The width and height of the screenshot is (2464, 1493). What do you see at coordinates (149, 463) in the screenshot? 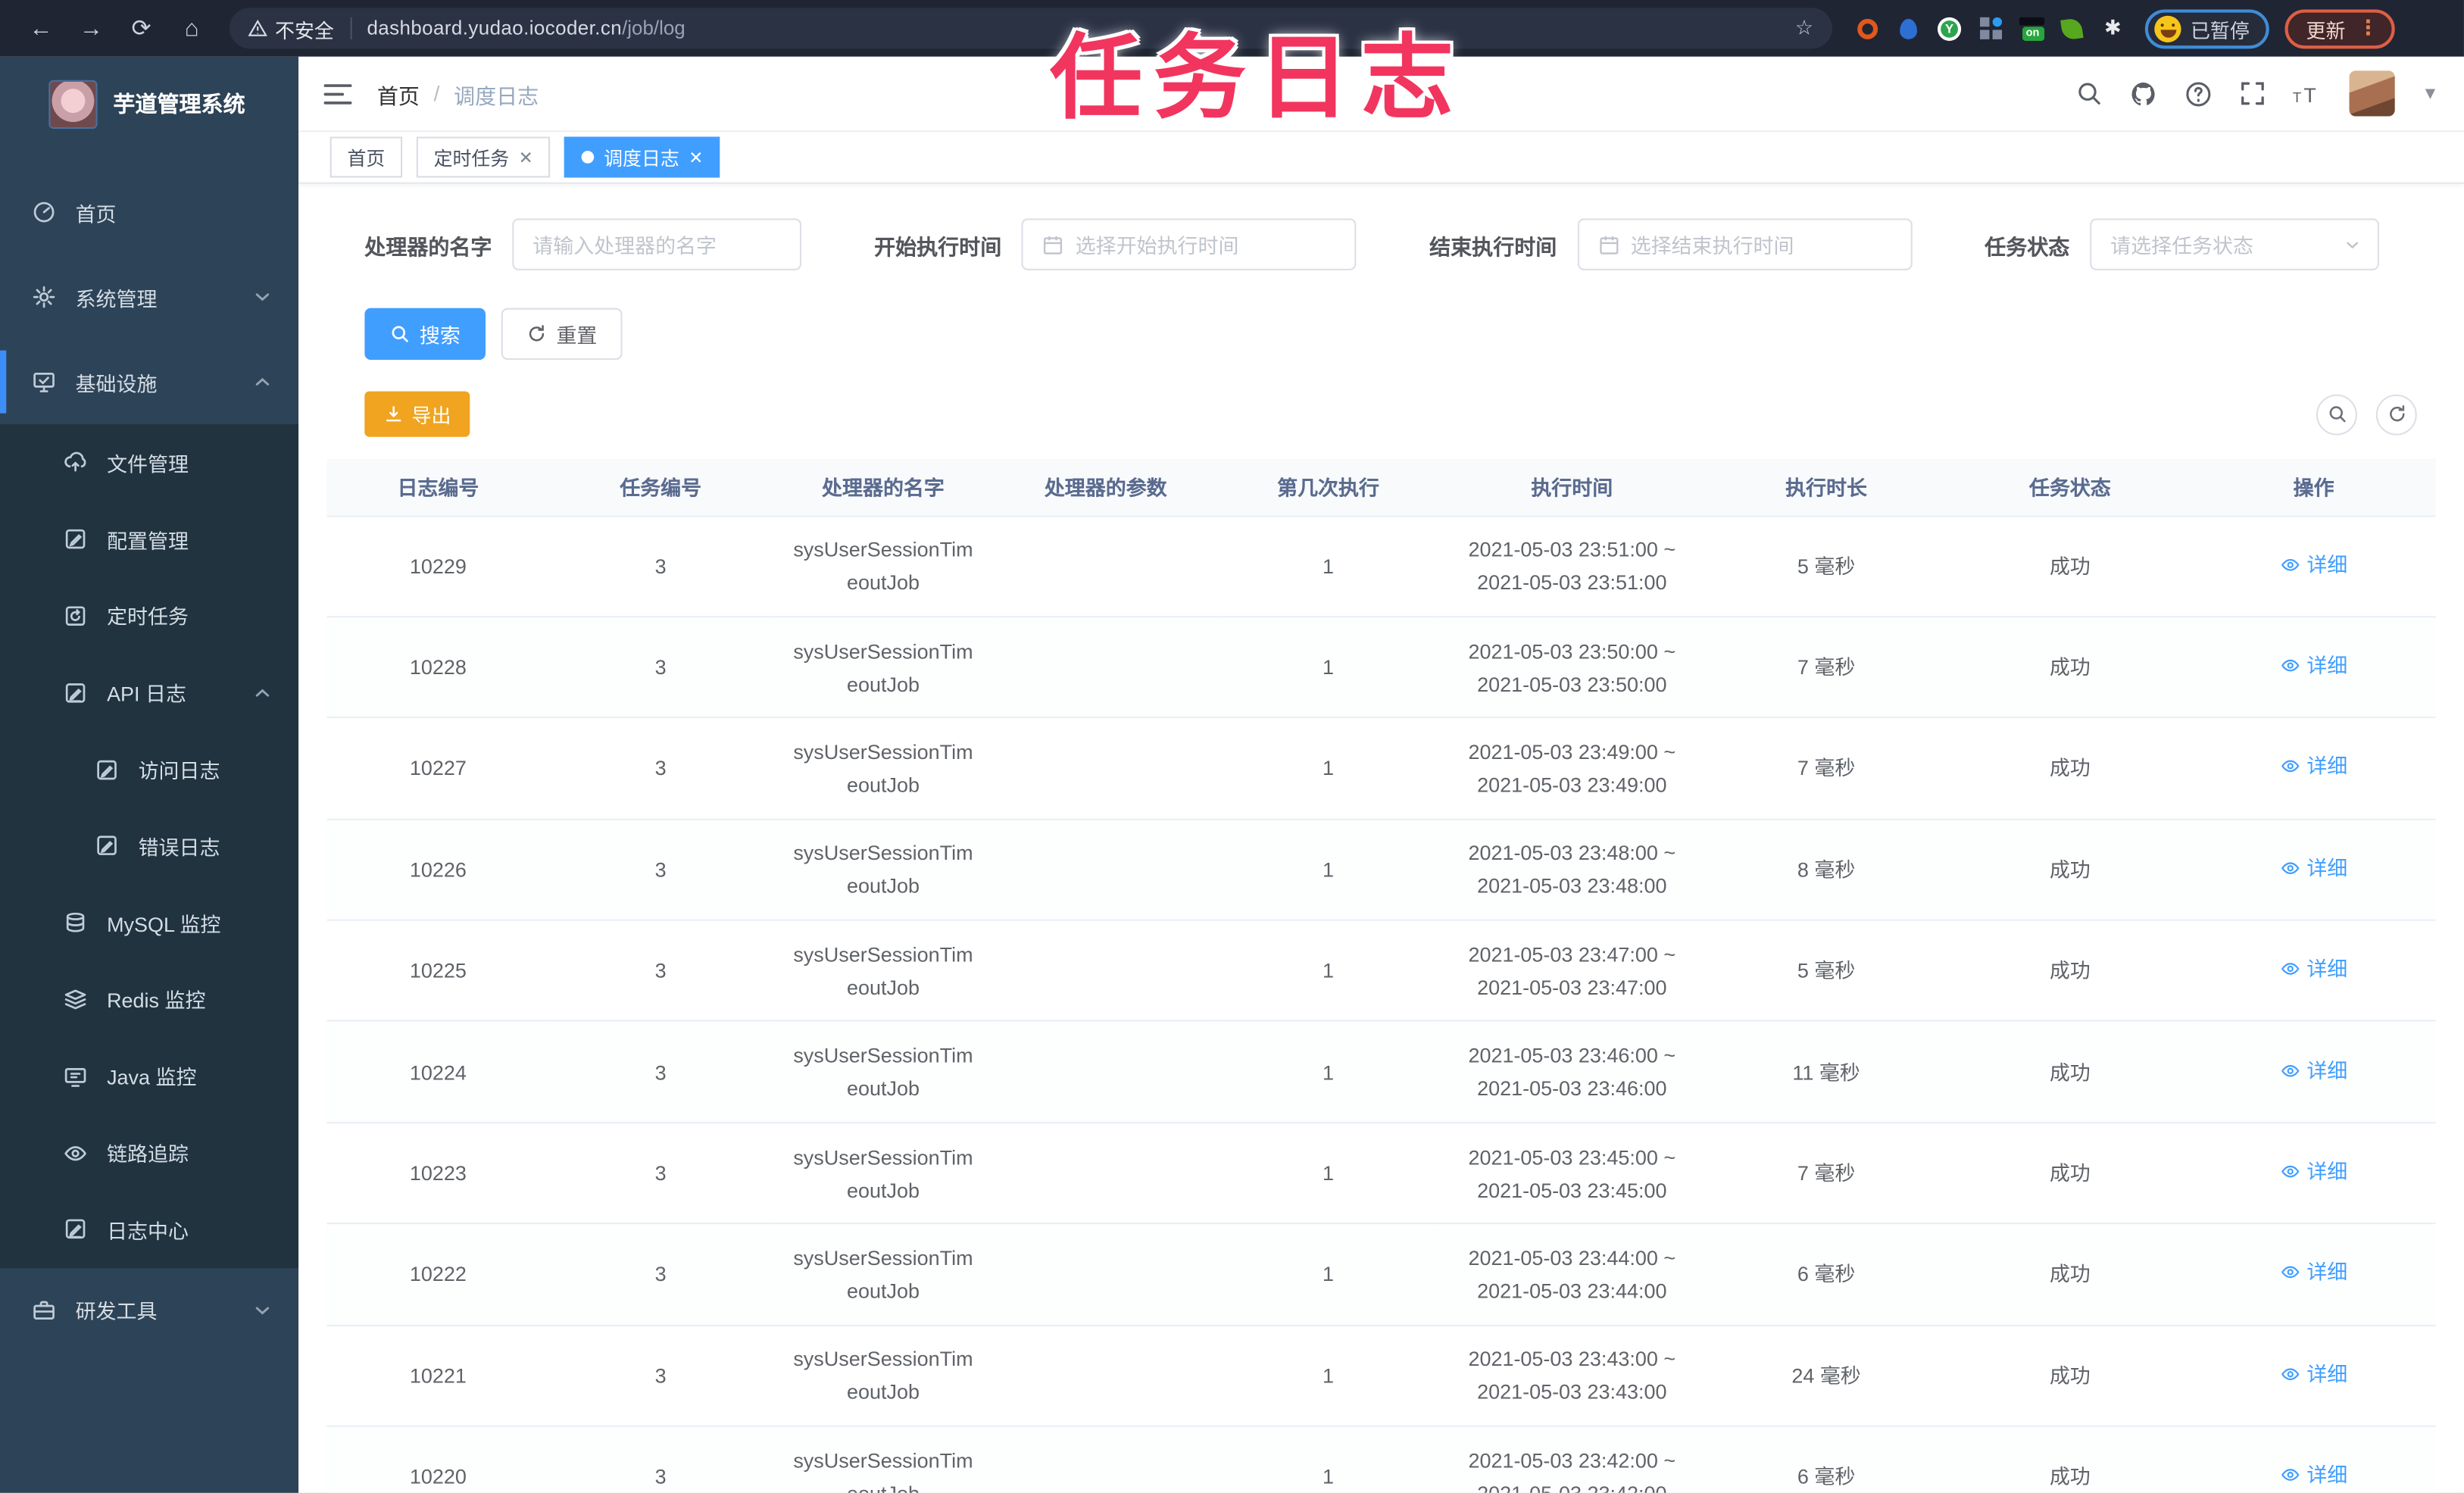
I see `sidebar-item-file-management: 文件管理` at bounding box center [149, 463].